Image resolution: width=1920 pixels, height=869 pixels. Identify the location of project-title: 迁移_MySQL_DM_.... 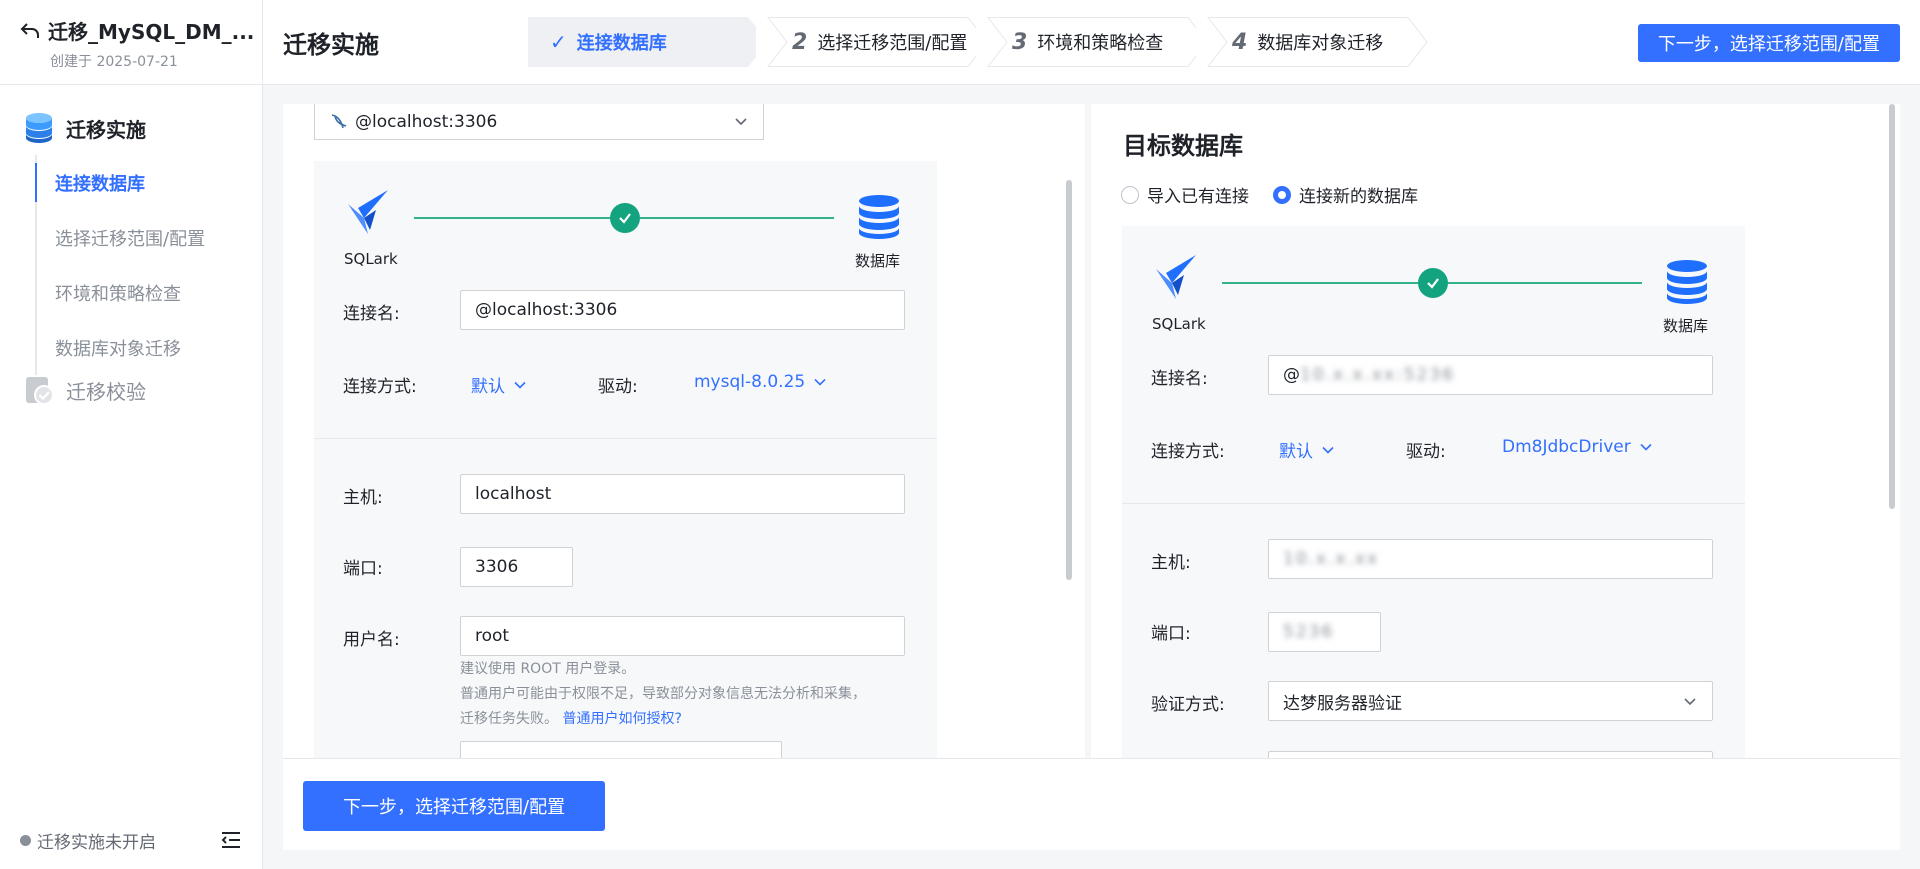
(151, 32).